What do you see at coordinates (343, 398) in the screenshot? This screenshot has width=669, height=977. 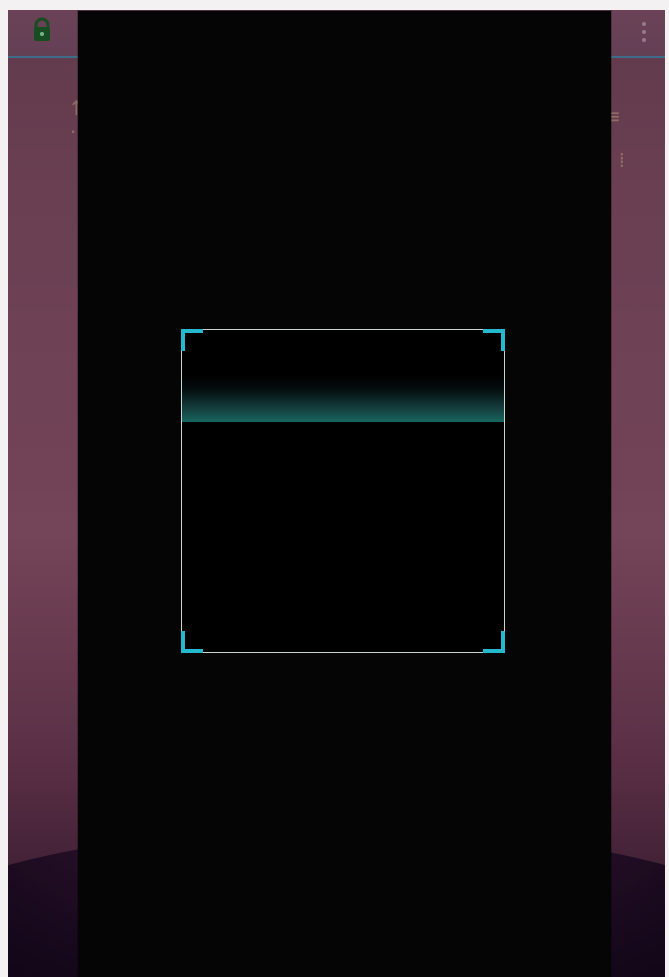 I see `scan-line` at bounding box center [343, 398].